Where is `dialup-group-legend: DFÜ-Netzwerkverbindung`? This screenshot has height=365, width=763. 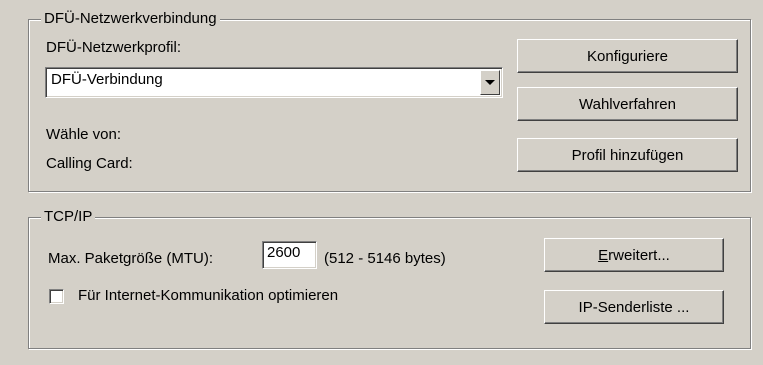
dialup-group-legend: DFÜ-Netzwerkverbindung is located at coordinates (130, 19).